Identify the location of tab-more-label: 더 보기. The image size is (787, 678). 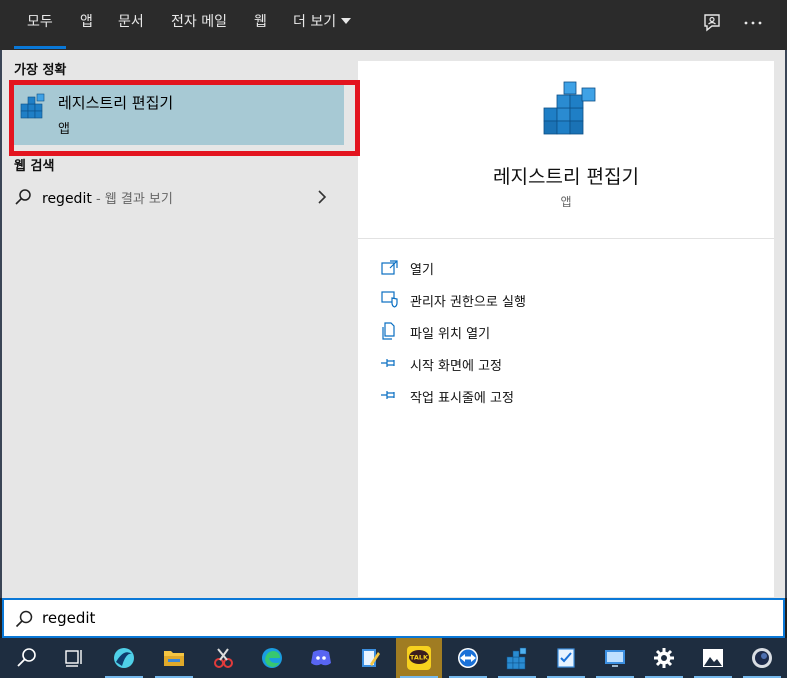
(315, 22).